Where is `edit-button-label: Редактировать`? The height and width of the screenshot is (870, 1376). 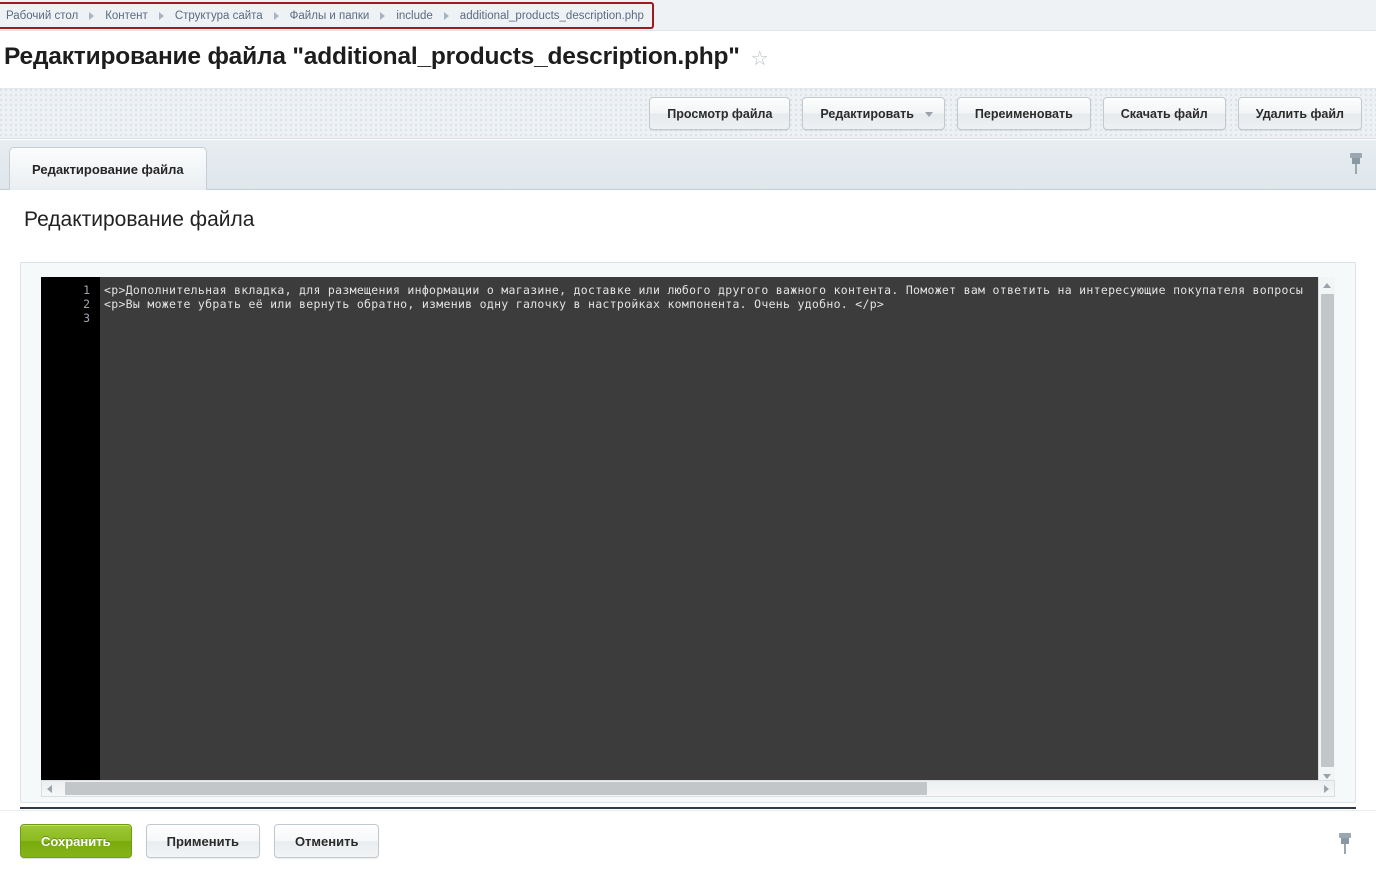
edit-button-label: Редактировать is located at coordinates (867, 113).